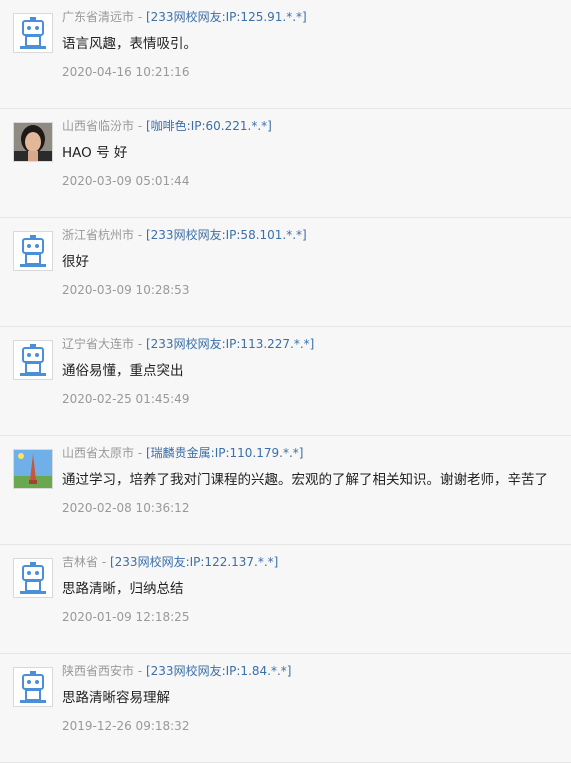 This screenshot has width=571, height=763. I want to click on comment-text: 思路清晰容易理解, so click(116, 698).